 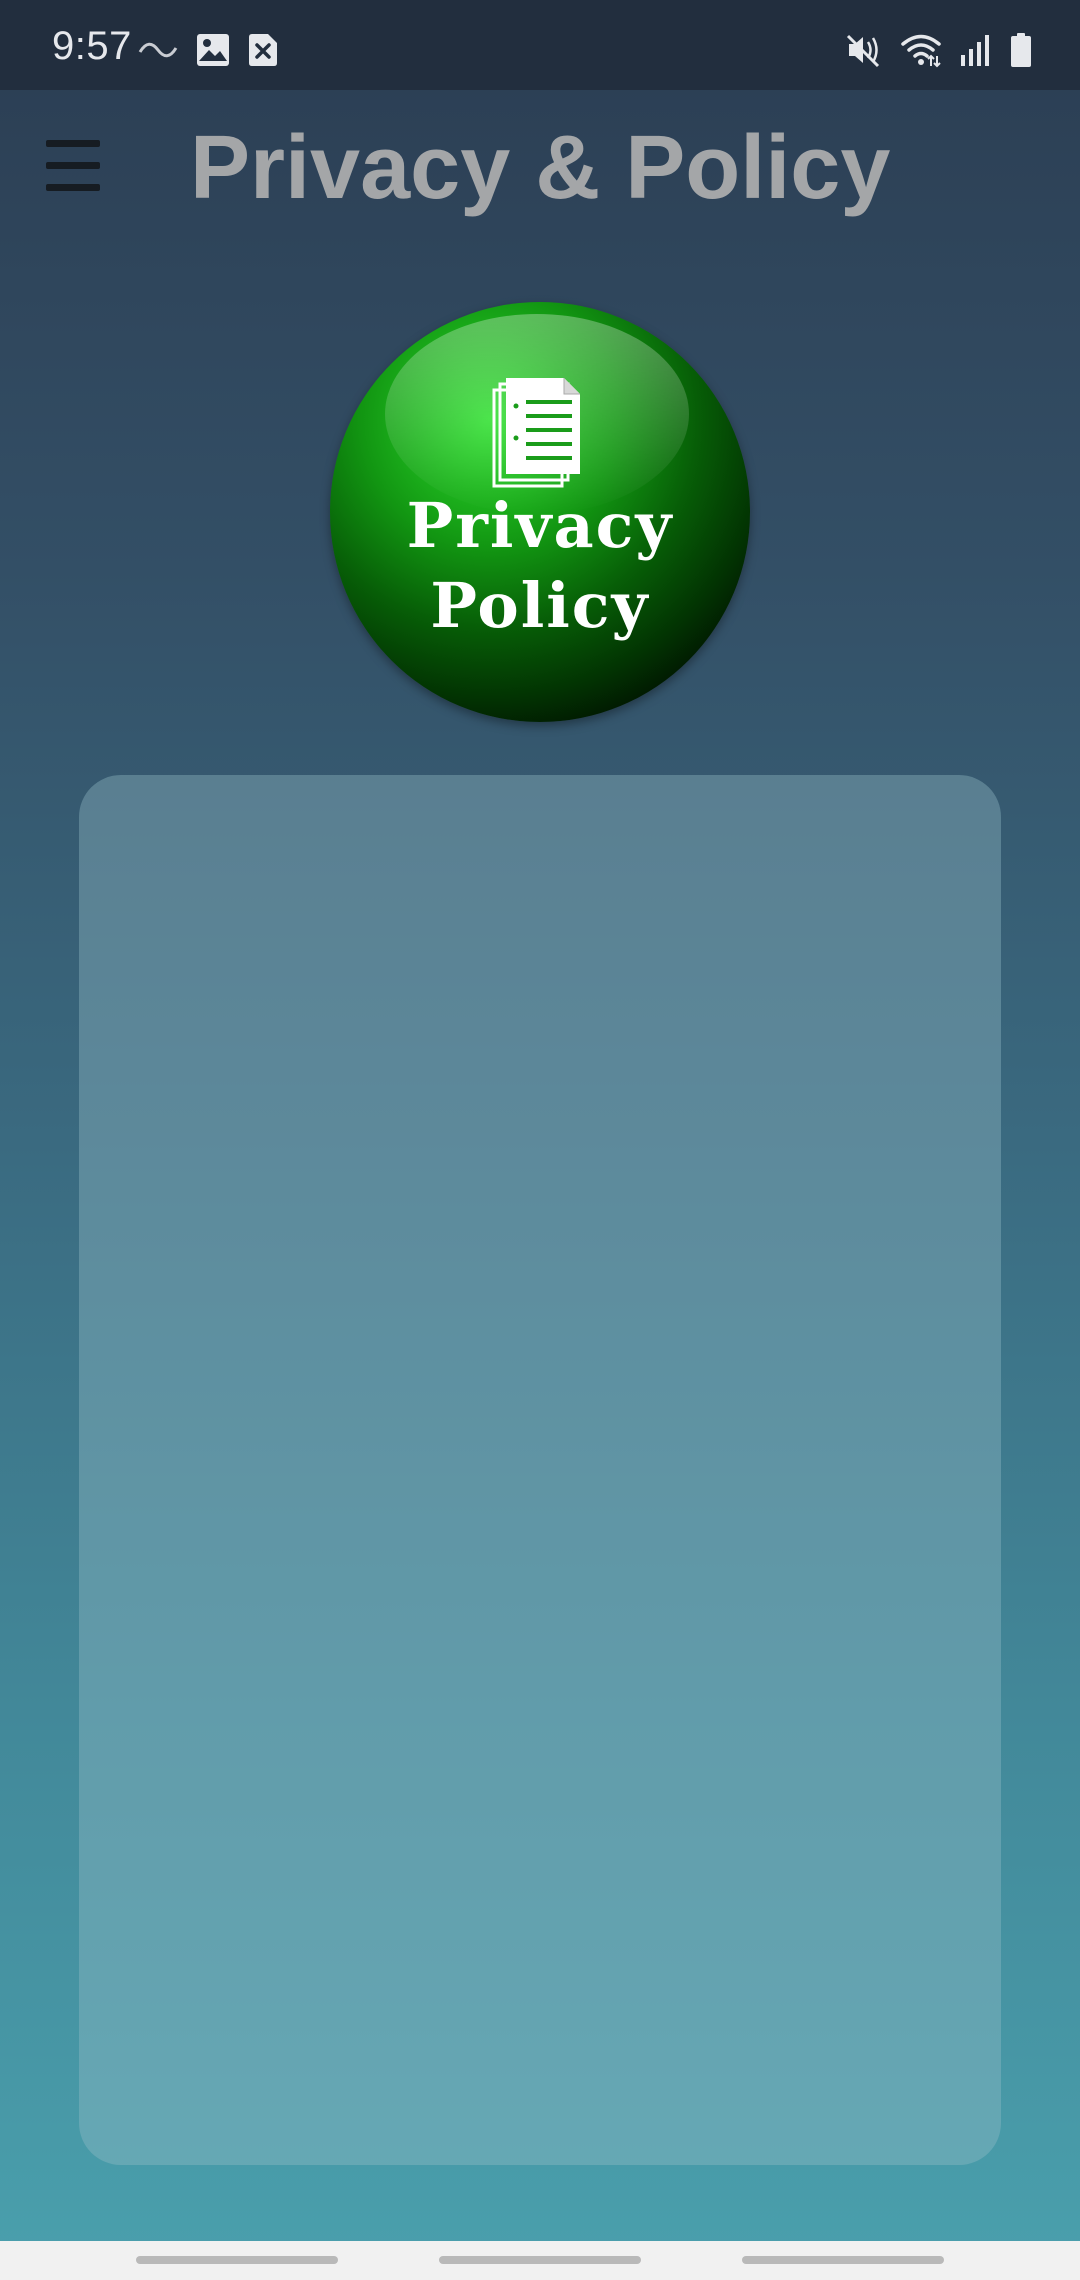 I want to click on battery-icon, so click(x=1021, y=50).